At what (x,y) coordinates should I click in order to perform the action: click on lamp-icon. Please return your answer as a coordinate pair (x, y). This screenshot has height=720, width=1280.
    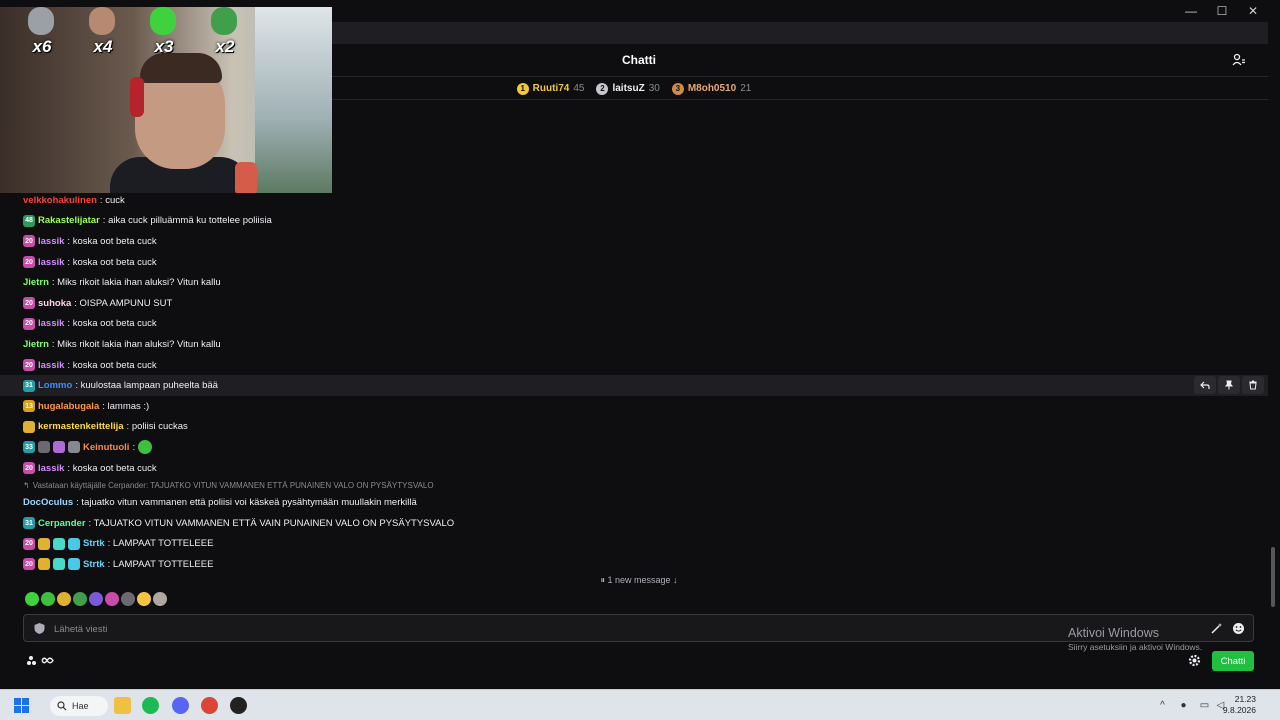
    Looking at the image, I should click on (246, 177).